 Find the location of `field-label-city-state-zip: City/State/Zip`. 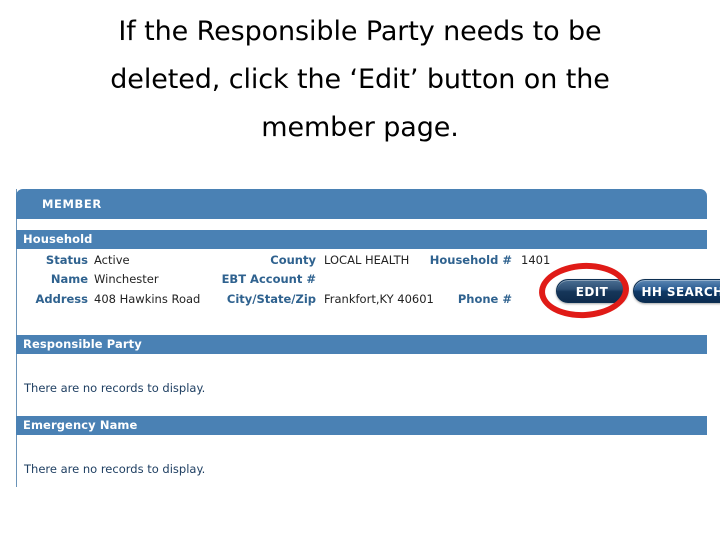

field-label-city-state-zip: City/State/Zip is located at coordinates (271, 299).